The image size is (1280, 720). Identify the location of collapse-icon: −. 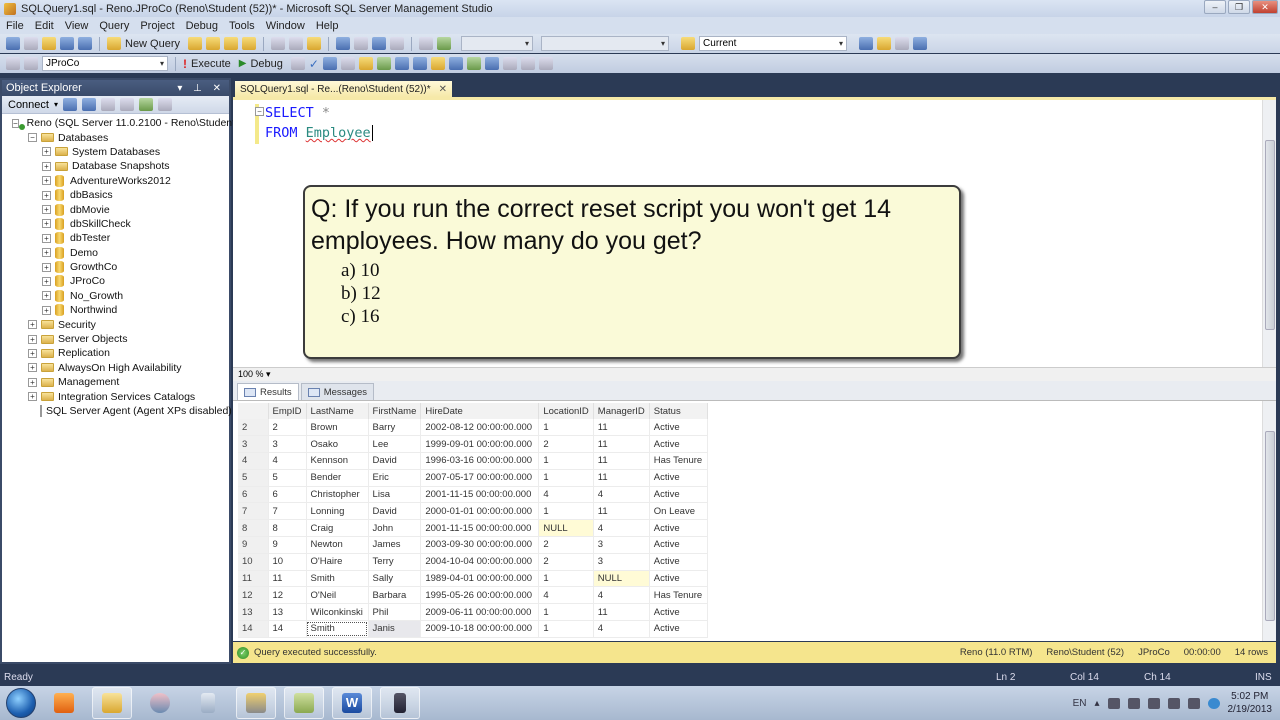
(15, 123).